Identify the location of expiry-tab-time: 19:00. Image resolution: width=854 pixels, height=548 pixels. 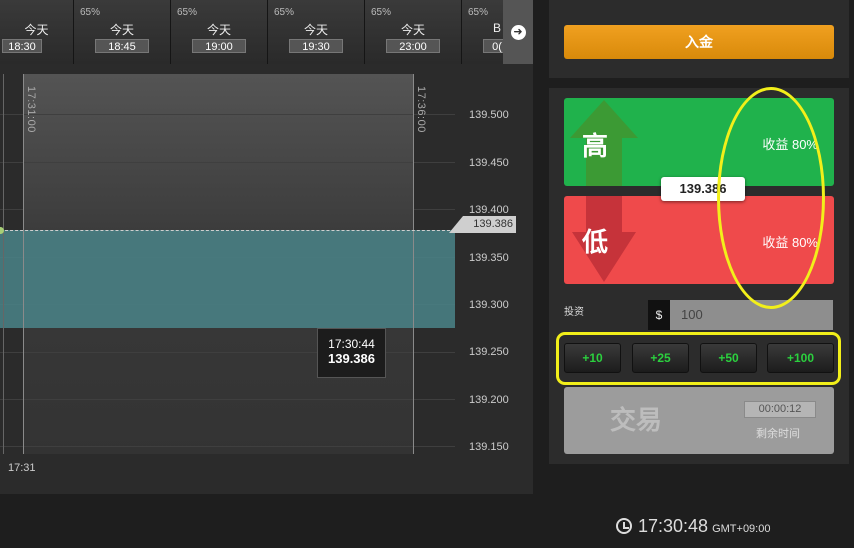
(219, 46).